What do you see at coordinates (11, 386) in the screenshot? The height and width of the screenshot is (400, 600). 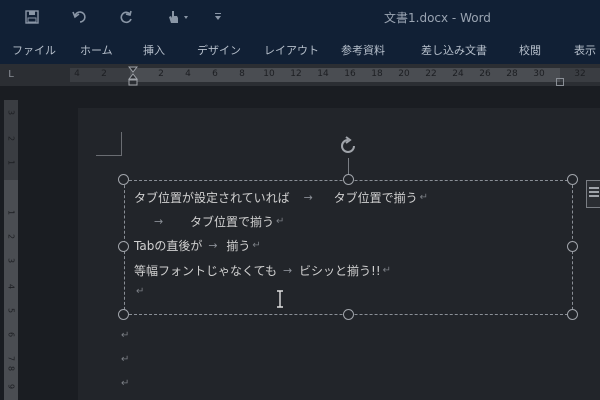 I see `ruler-tick: 9` at bounding box center [11, 386].